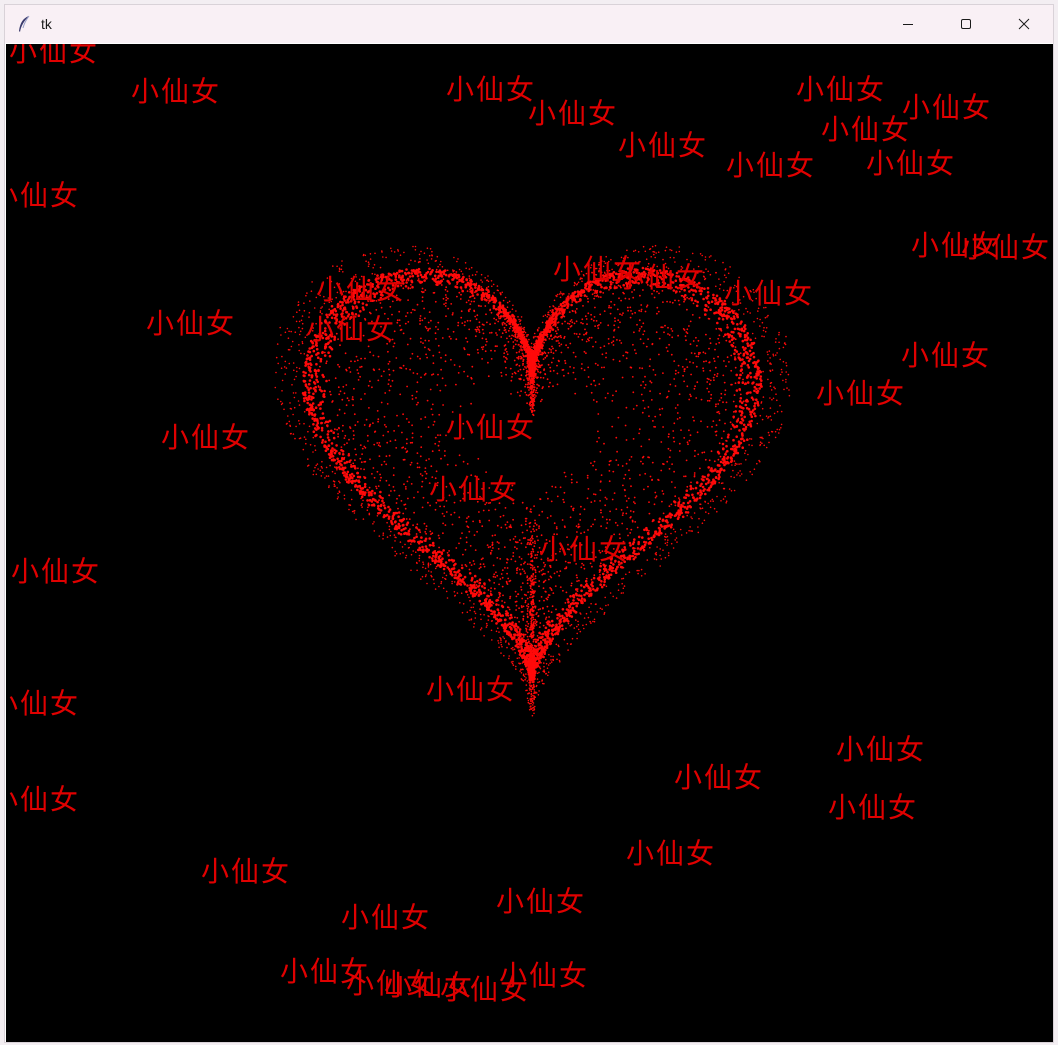  I want to click on maximize-button, so click(966, 24).